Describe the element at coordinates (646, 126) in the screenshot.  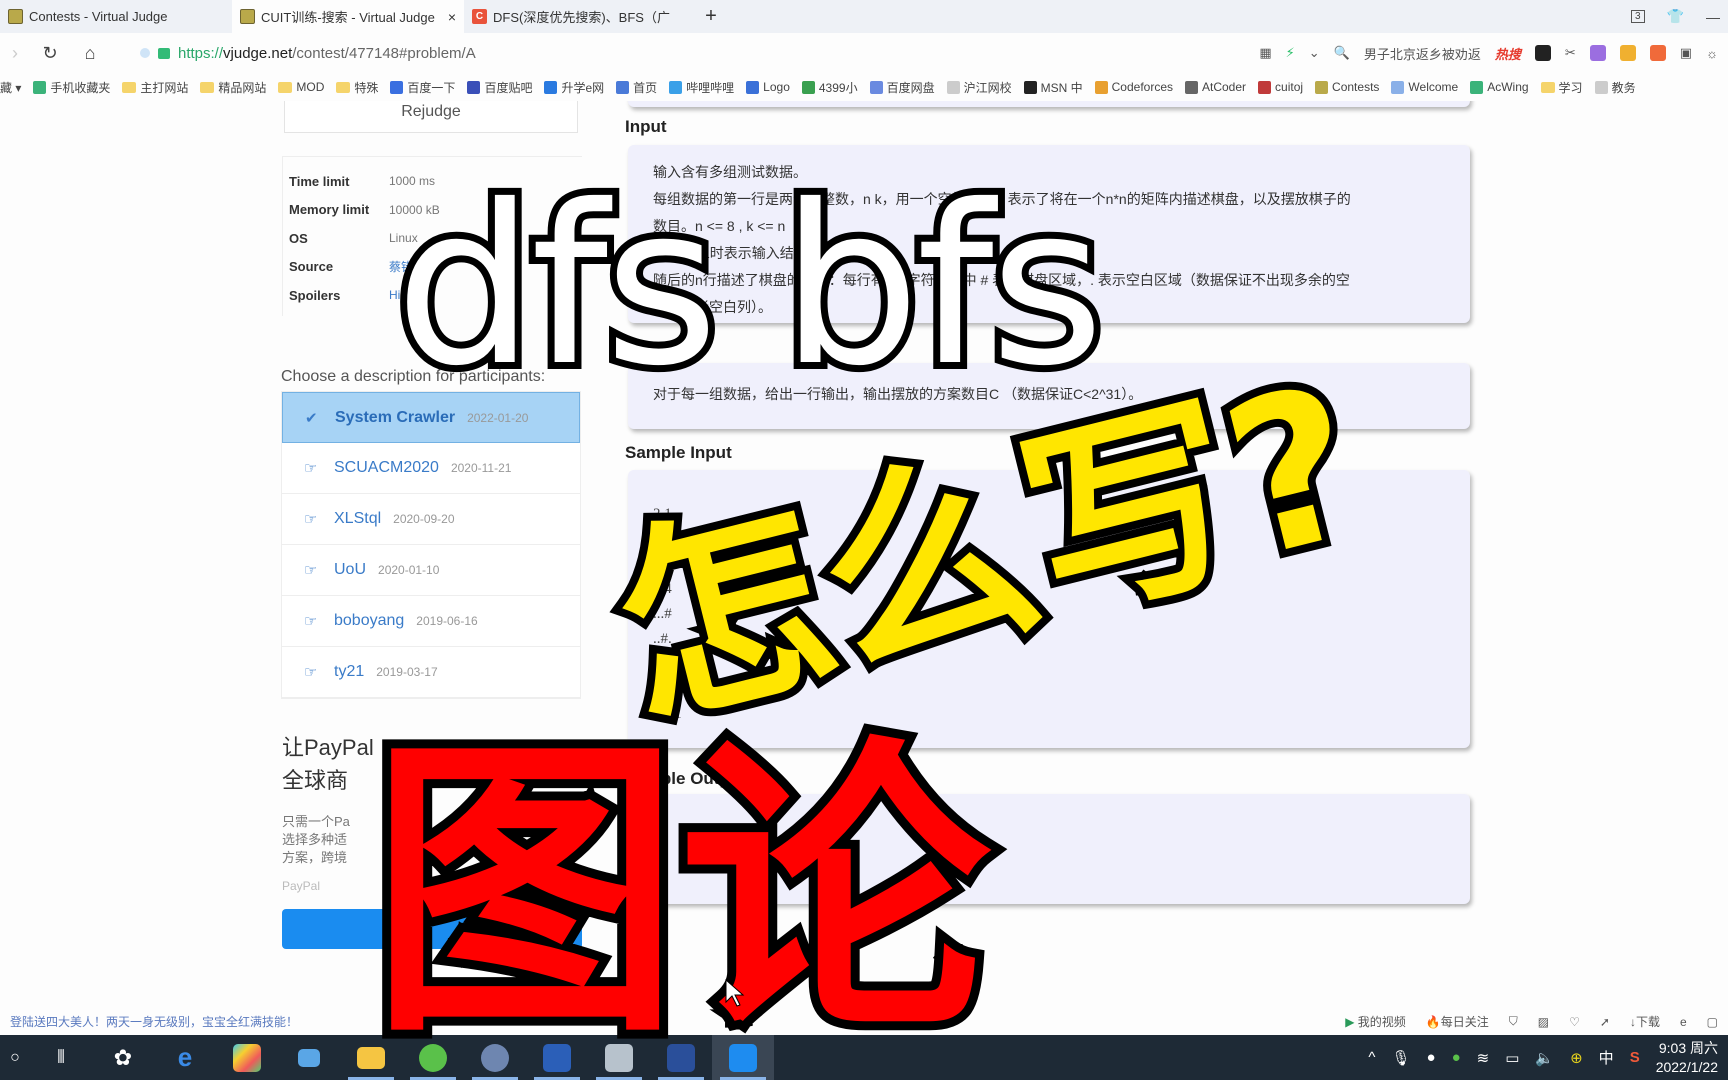
I see `input-heading: Input` at that location.